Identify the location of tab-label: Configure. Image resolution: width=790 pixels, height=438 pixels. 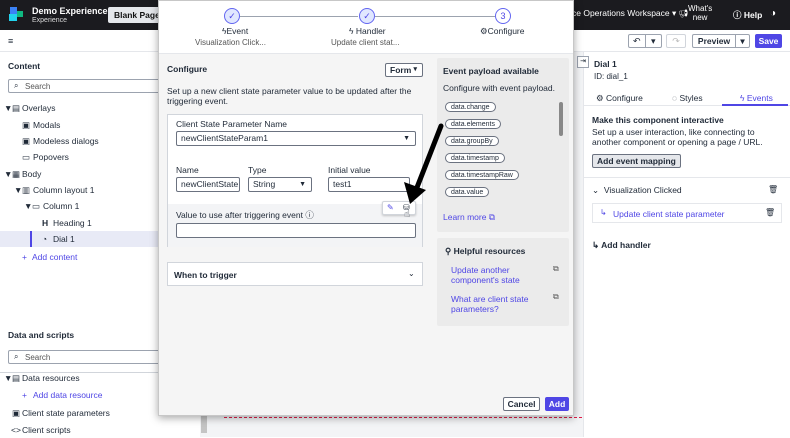
(624, 98).